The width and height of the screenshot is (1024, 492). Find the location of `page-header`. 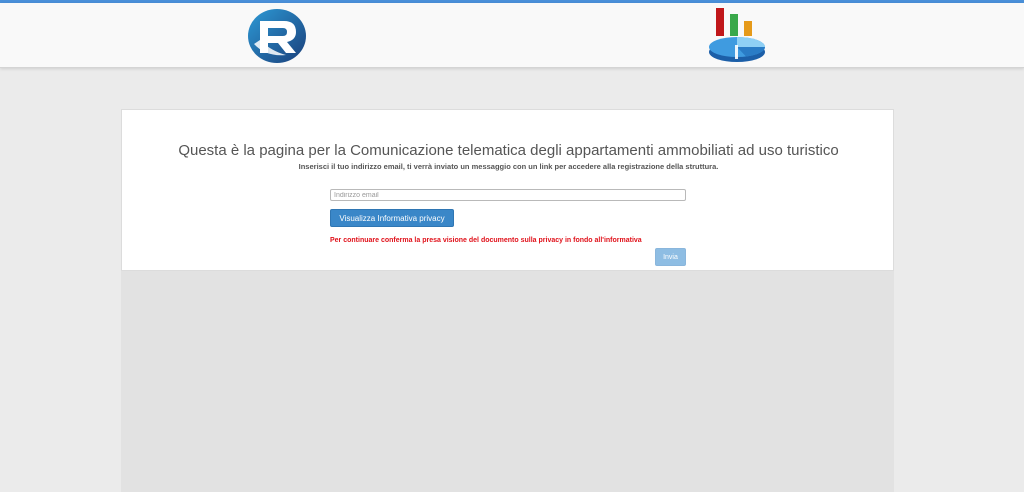

page-header is located at coordinates (512, 35).